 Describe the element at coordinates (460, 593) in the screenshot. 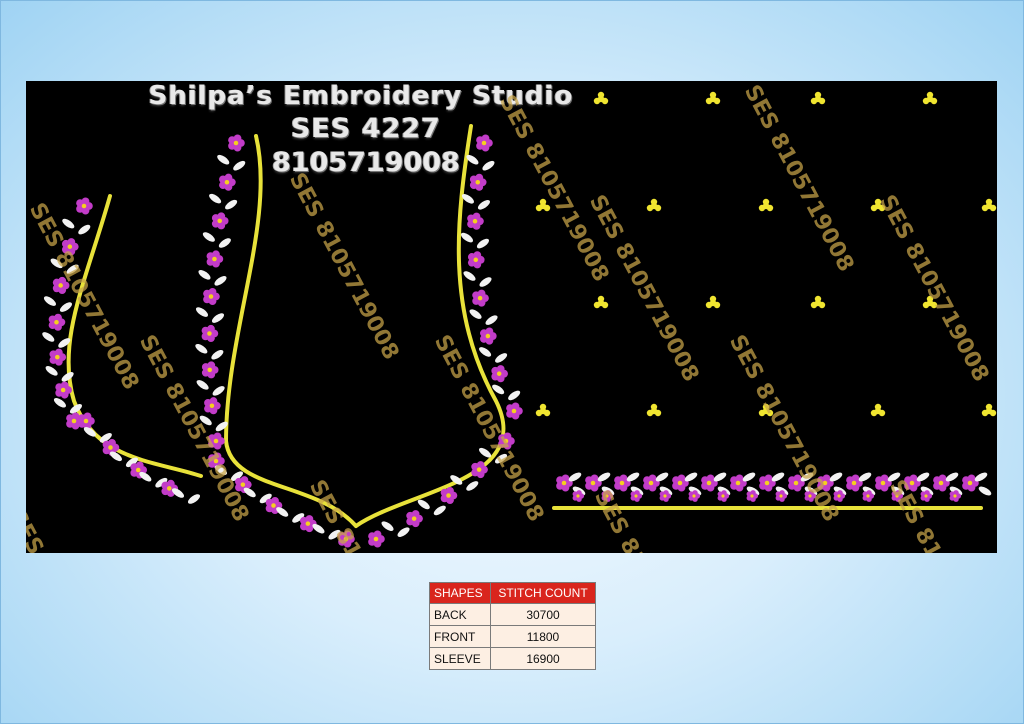

I see `header-shapes: SHAPES` at that location.